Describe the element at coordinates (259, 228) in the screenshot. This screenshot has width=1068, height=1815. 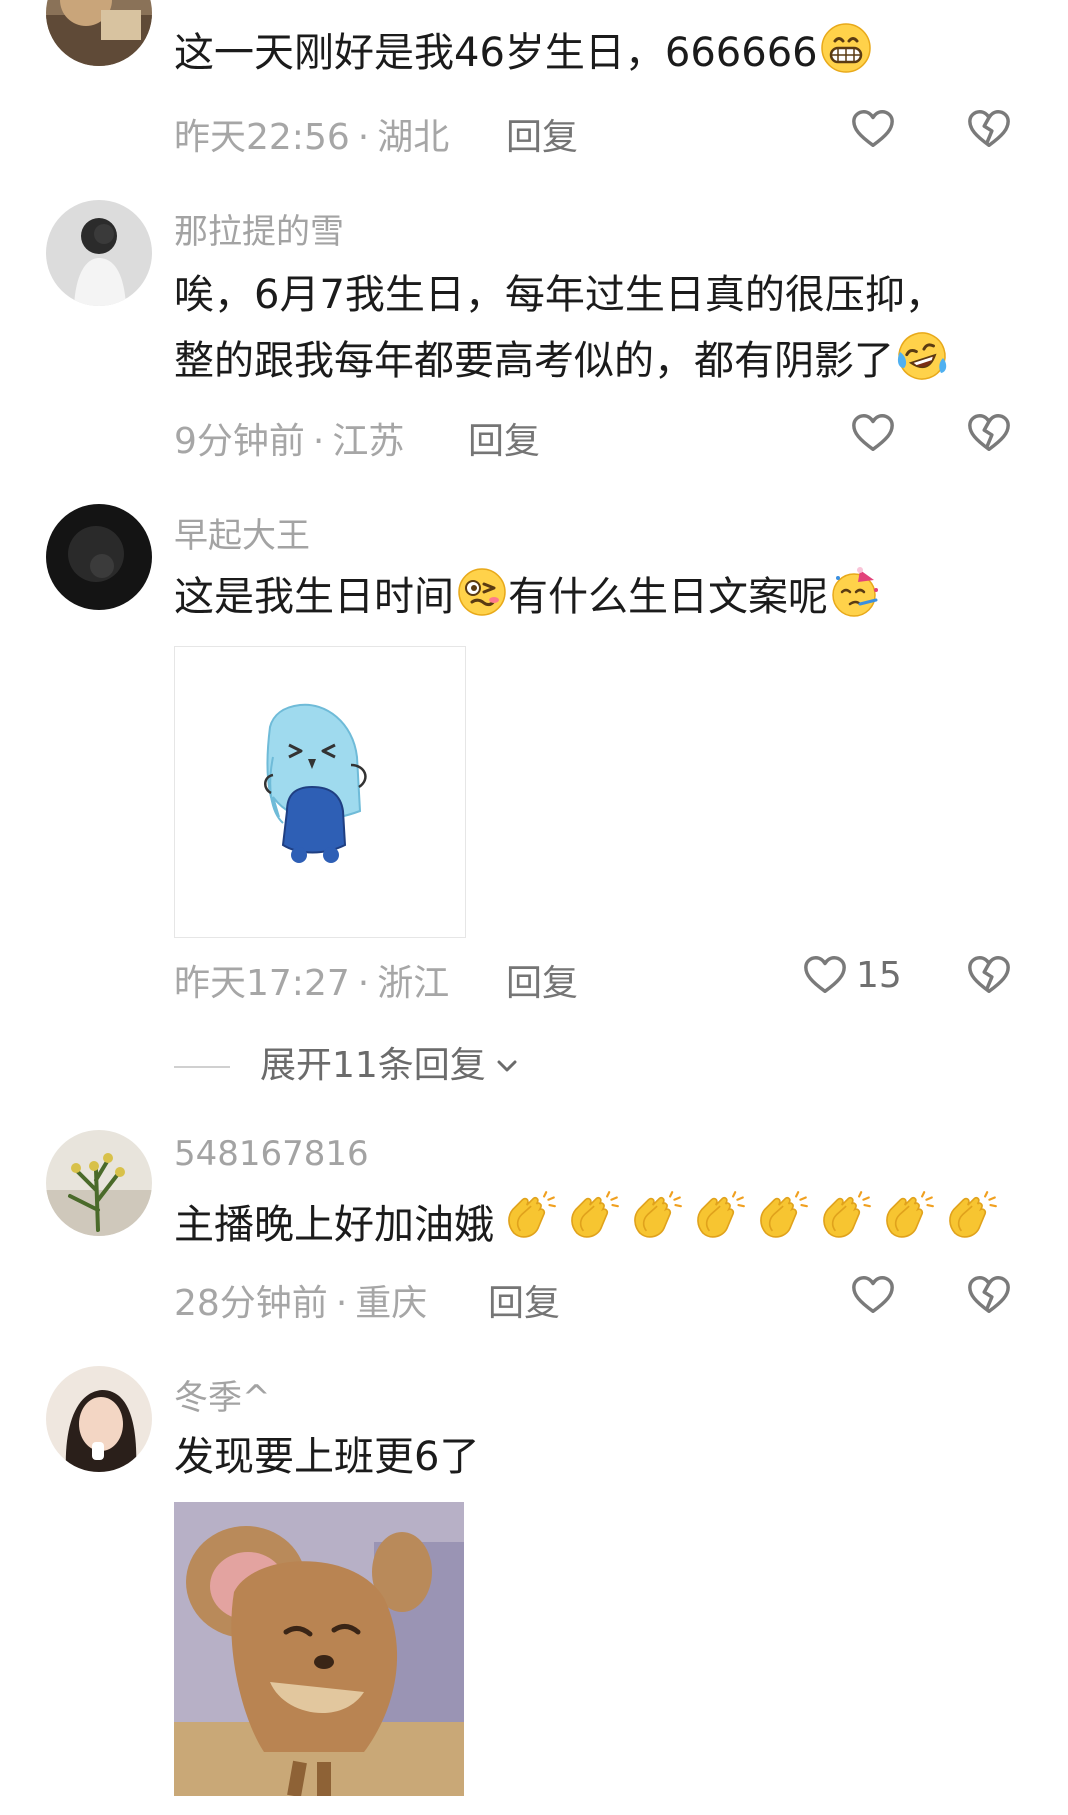
I see `username: 那拉提的雪` at that location.